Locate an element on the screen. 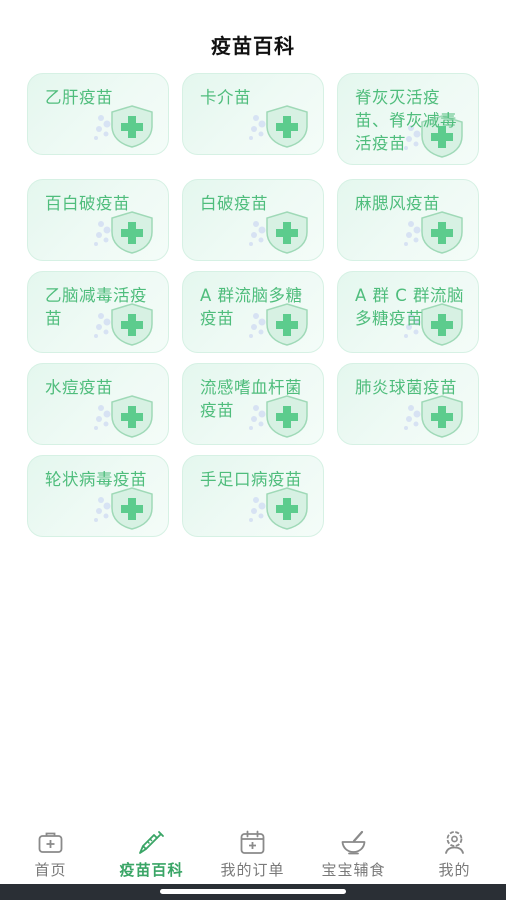 This screenshot has height=900, width=506. vaccine-card-label: 水痘疫苗 is located at coordinates (79, 387).